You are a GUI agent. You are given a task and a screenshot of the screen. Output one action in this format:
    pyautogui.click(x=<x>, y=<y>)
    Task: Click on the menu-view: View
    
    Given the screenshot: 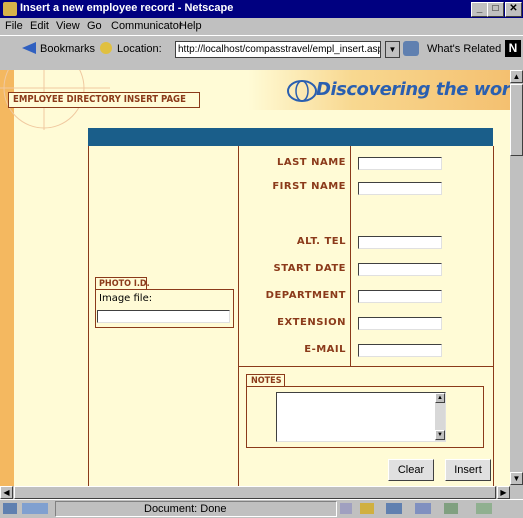 What is the action you would take?
    pyautogui.click(x=68, y=26)
    